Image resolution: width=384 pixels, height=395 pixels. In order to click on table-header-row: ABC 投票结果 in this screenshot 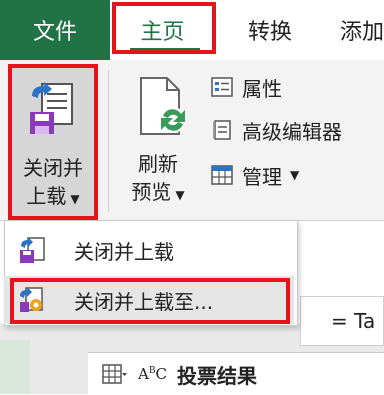, I will do `click(236, 373)`.